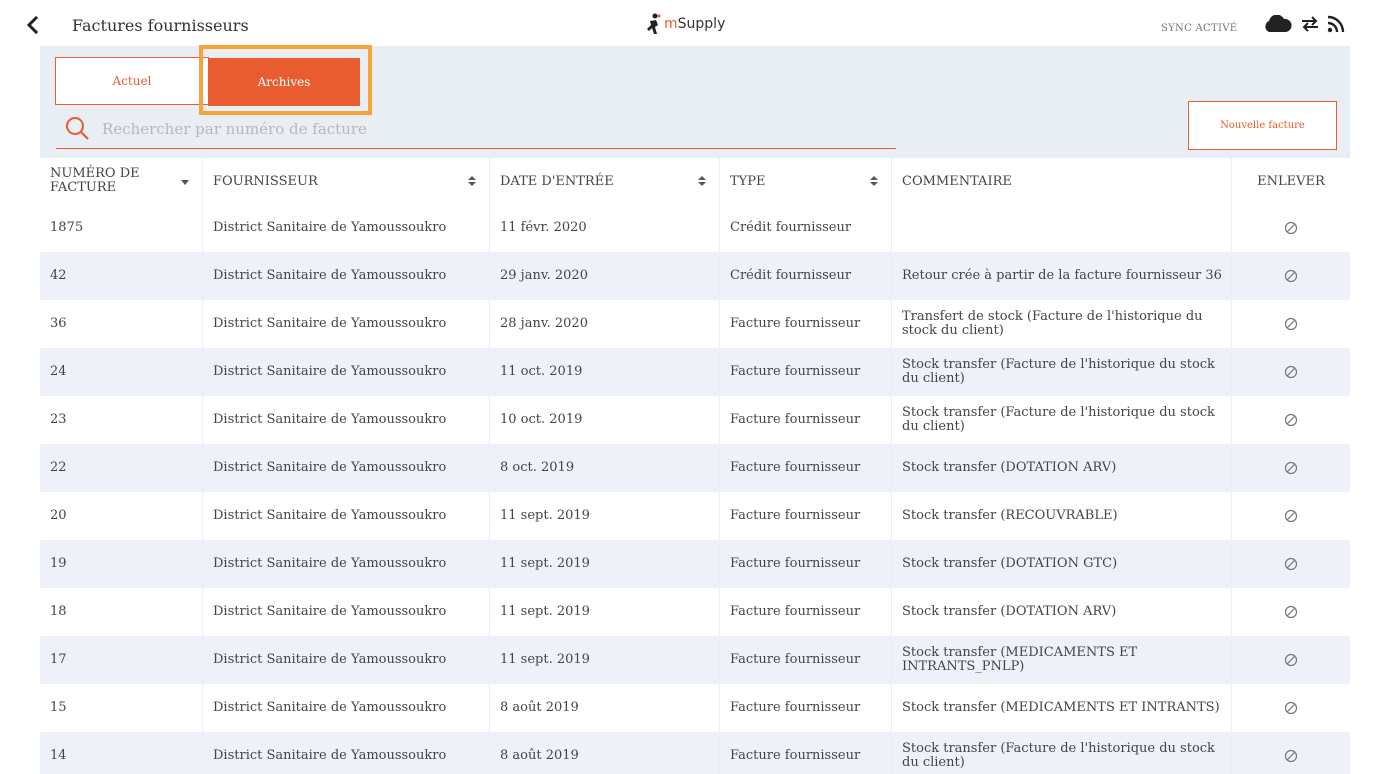  I want to click on cell-comment: Stock transfer (DOTATION GTC), so click(1062, 564).